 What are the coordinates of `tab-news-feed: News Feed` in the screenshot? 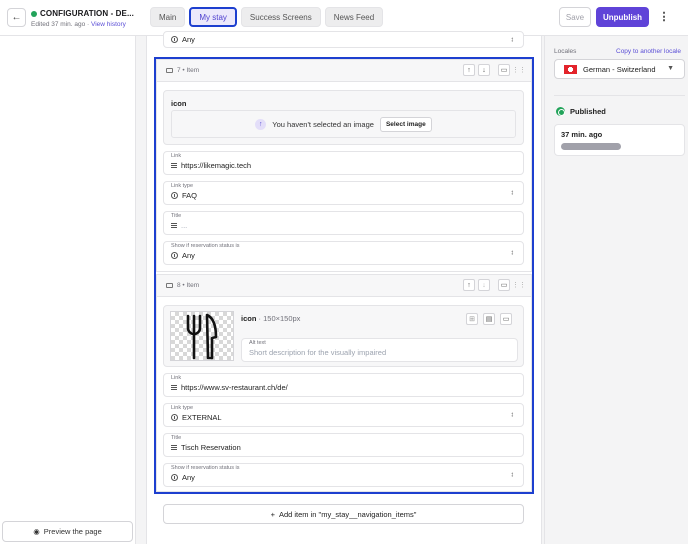 It's located at (354, 17).